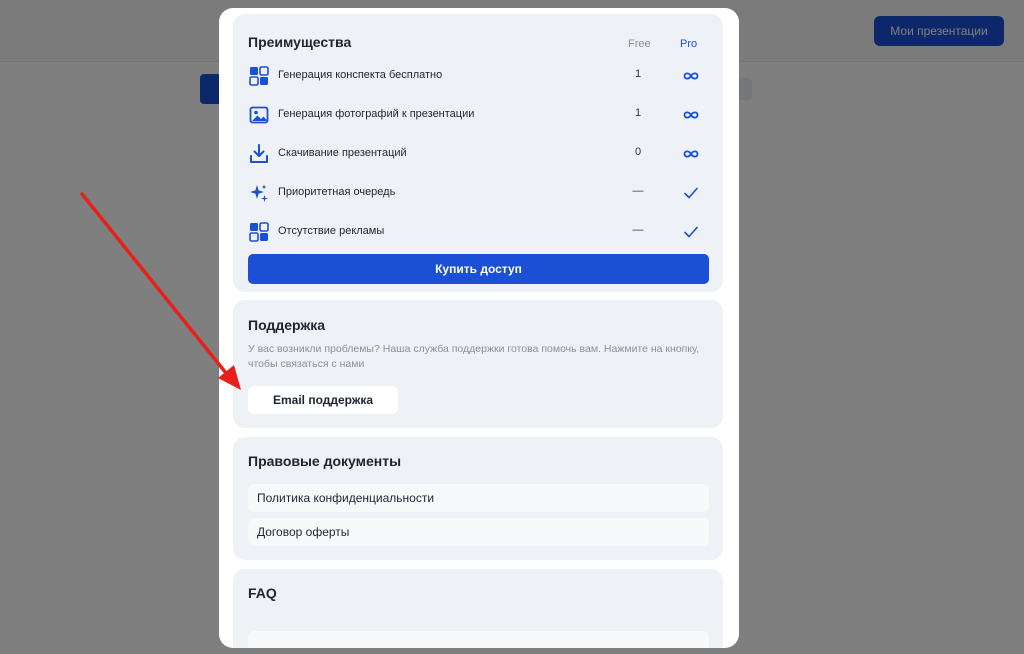 This screenshot has height=654, width=1024. What do you see at coordinates (480, 193) in the screenshot?
I see `benefit-row: Приоритетная очередь —` at bounding box center [480, 193].